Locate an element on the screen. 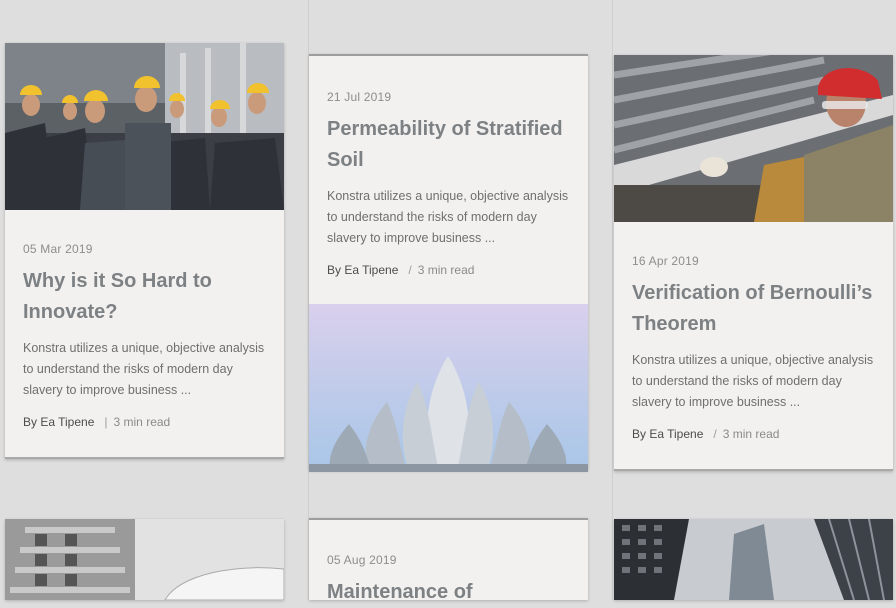 The width and height of the screenshot is (896, 608). post-image-worker is located at coordinates (753, 138).